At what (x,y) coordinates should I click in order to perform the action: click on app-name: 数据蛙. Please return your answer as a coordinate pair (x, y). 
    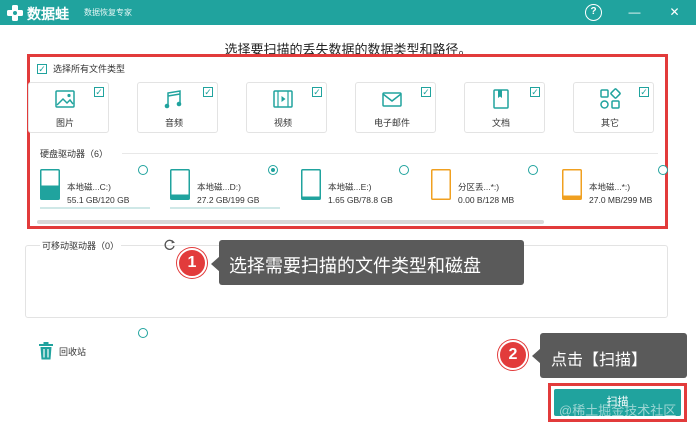
    Looking at the image, I should click on (48, 14).